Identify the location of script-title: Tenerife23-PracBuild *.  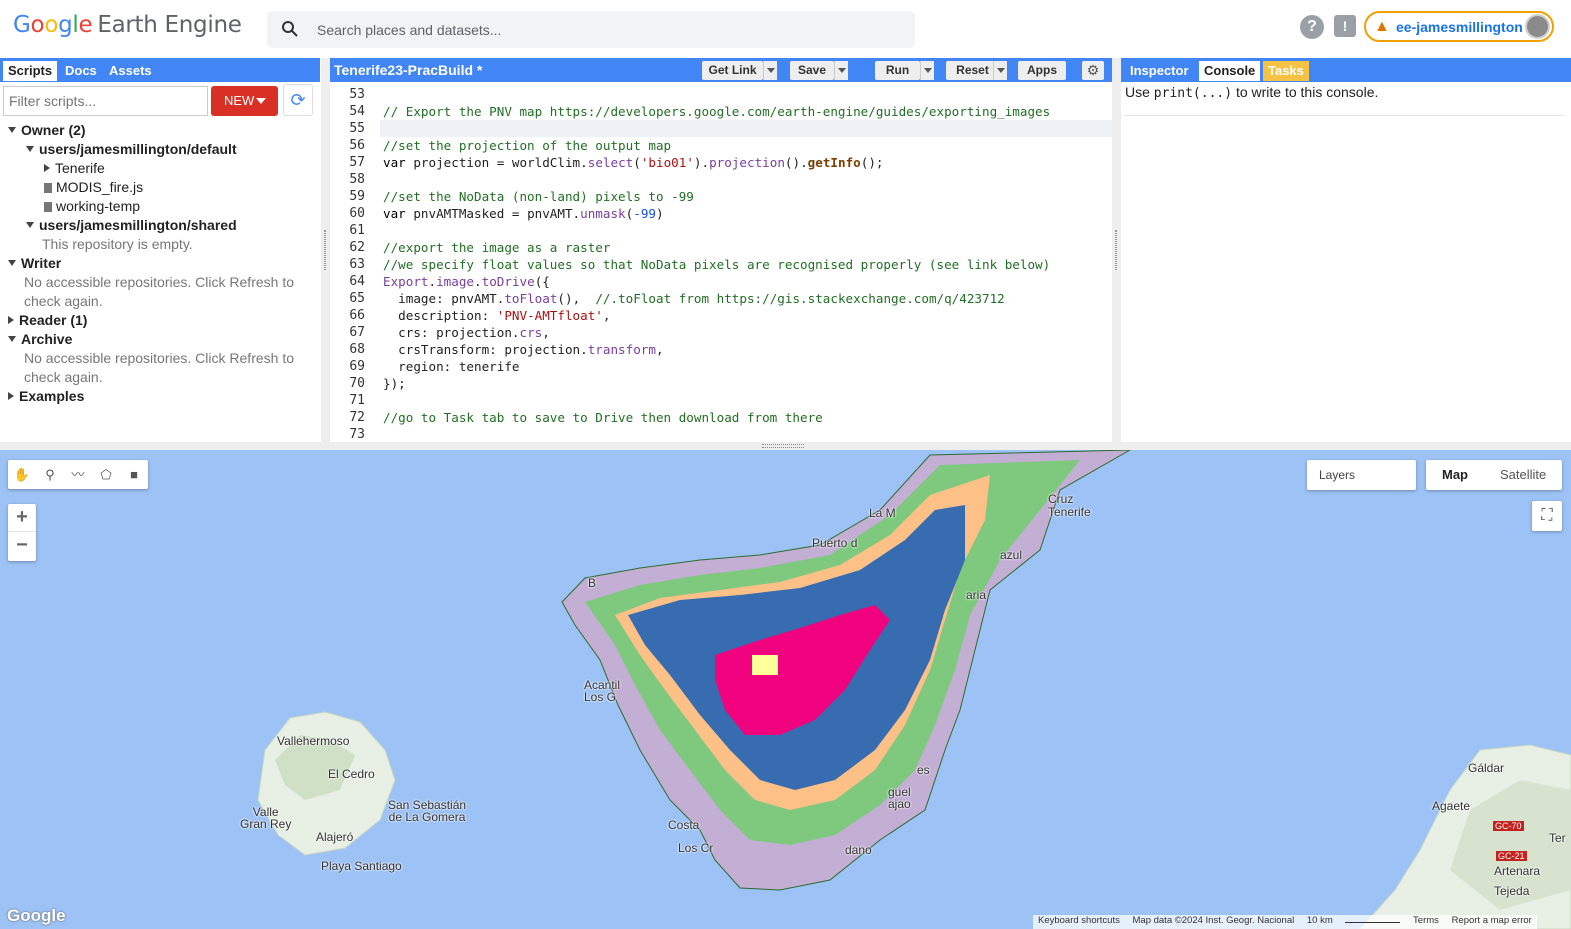
(408, 70).